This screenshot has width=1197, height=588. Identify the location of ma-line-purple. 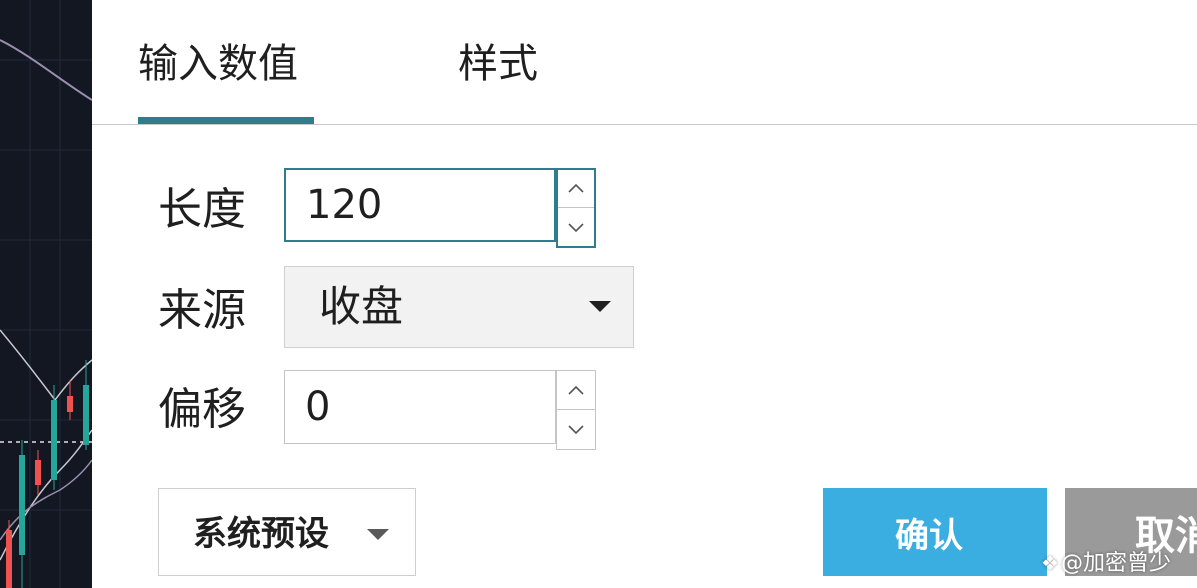
(46, 500).